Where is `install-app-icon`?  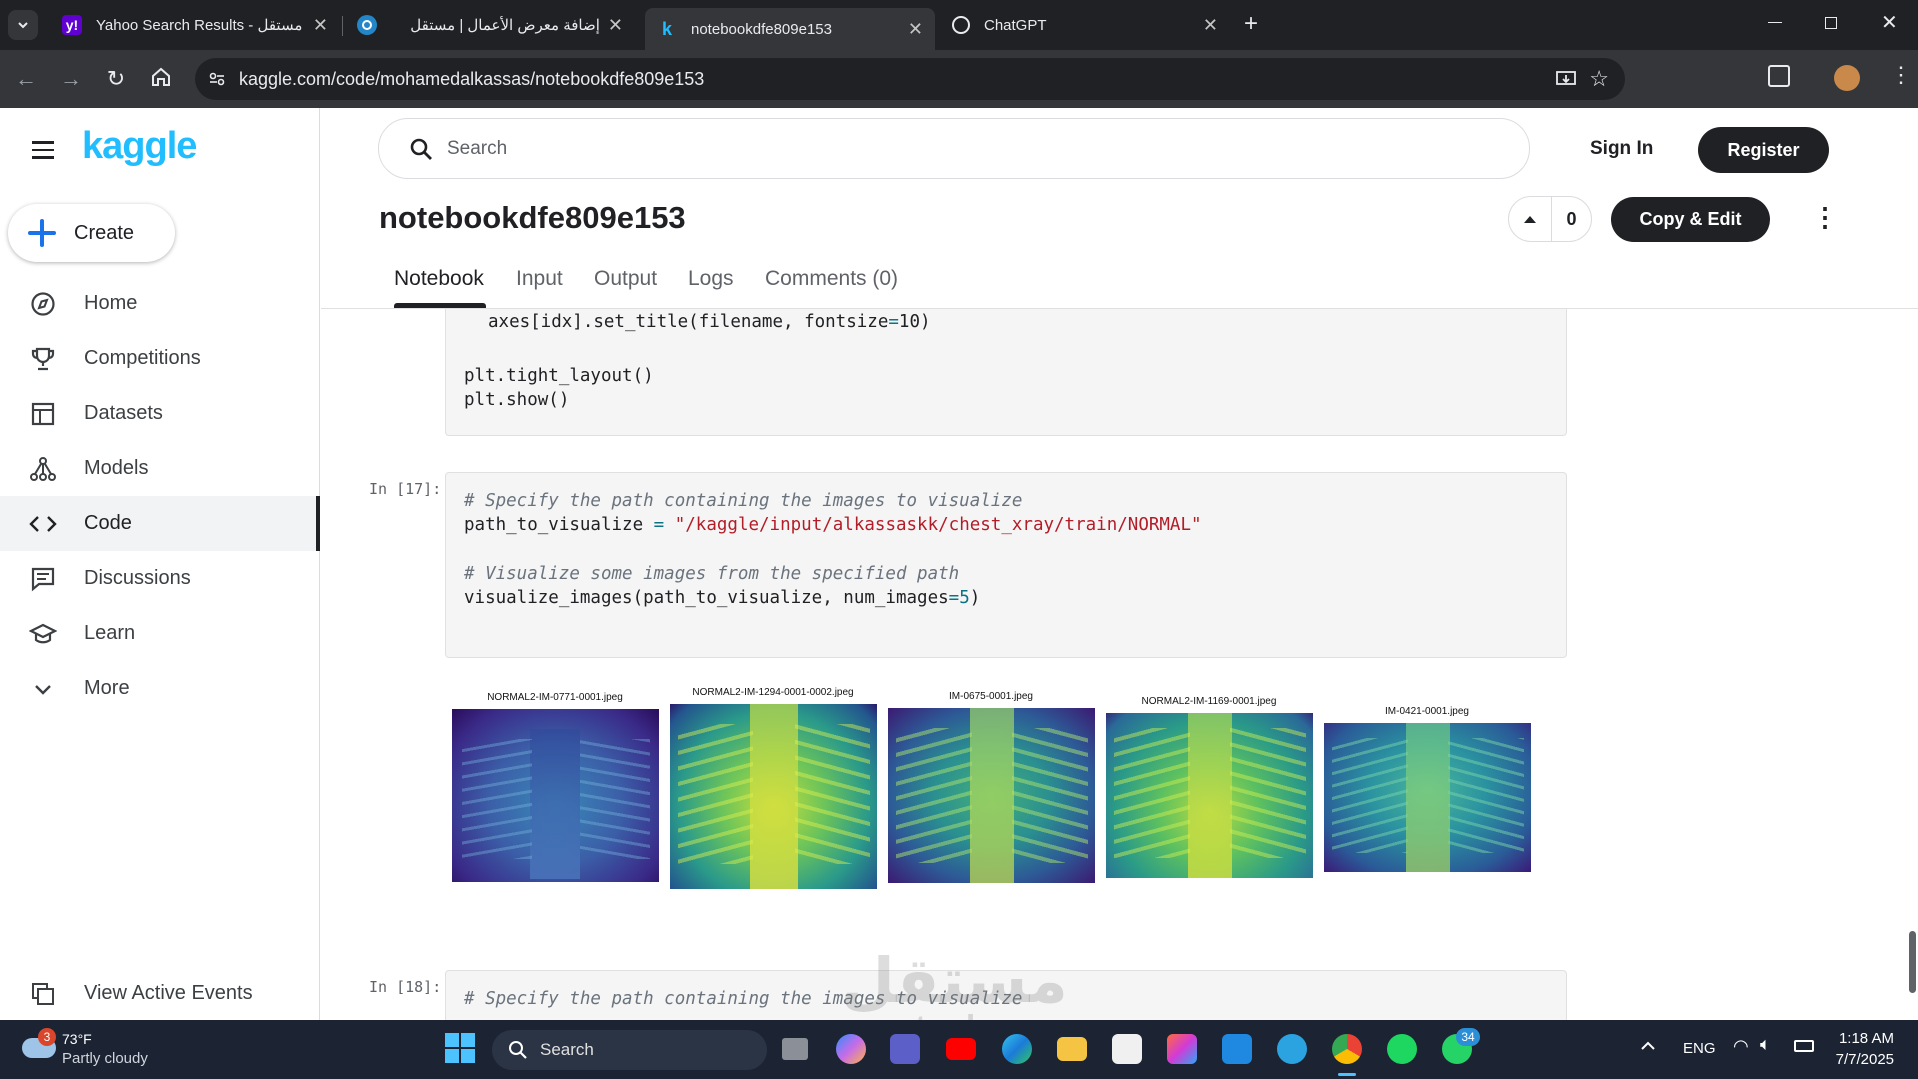
install-app-icon is located at coordinates (1566, 79).